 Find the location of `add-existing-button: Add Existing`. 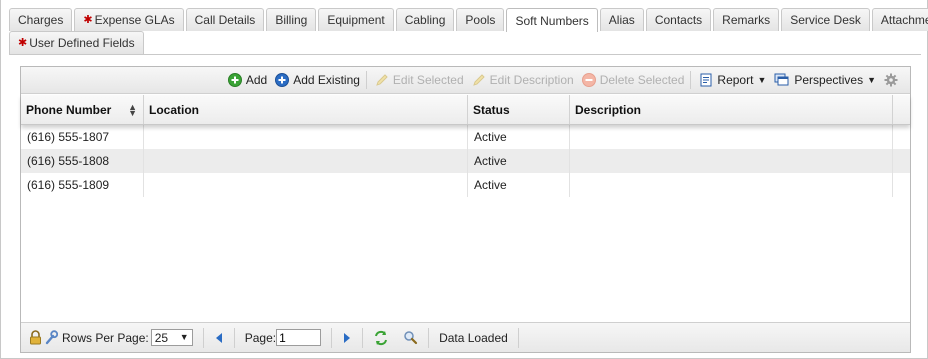

add-existing-button: Add Existing is located at coordinates (317, 80).